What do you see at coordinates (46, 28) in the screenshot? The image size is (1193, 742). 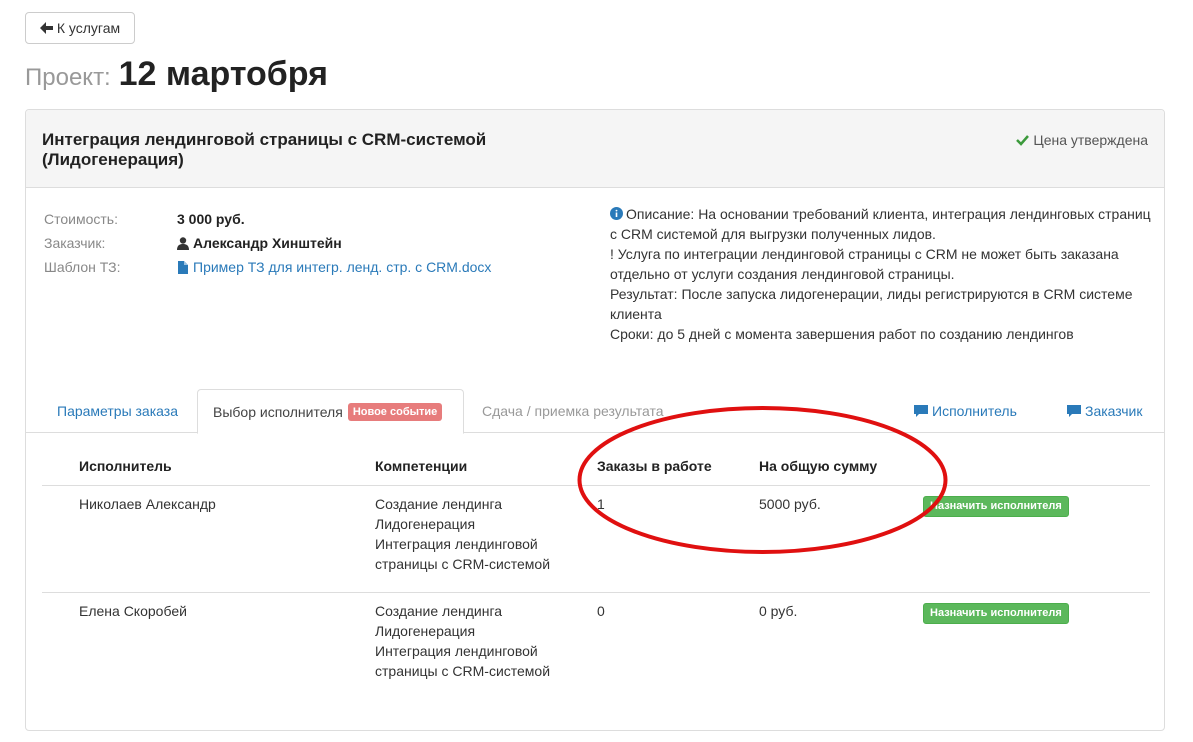 I see `arrow-left-icon` at bounding box center [46, 28].